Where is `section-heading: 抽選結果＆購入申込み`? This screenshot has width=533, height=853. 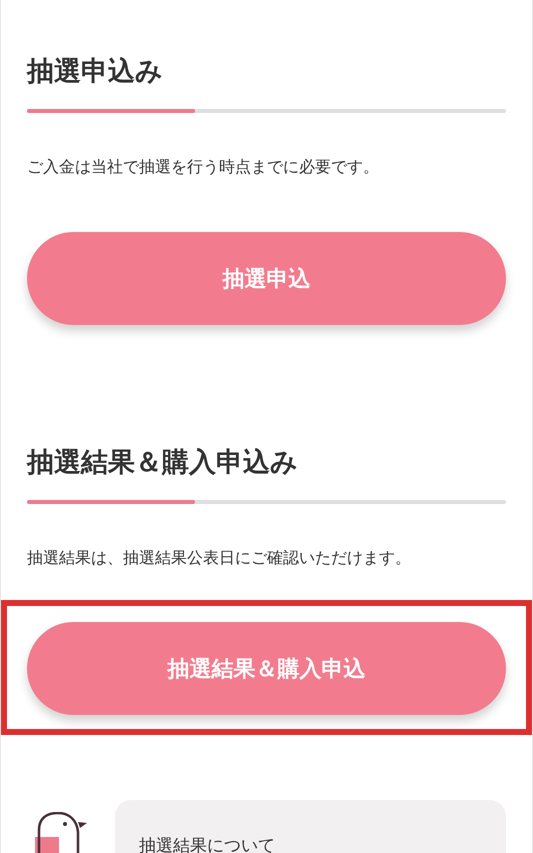
section-heading: 抽選結果＆購入申込み is located at coordinates (163, 463).